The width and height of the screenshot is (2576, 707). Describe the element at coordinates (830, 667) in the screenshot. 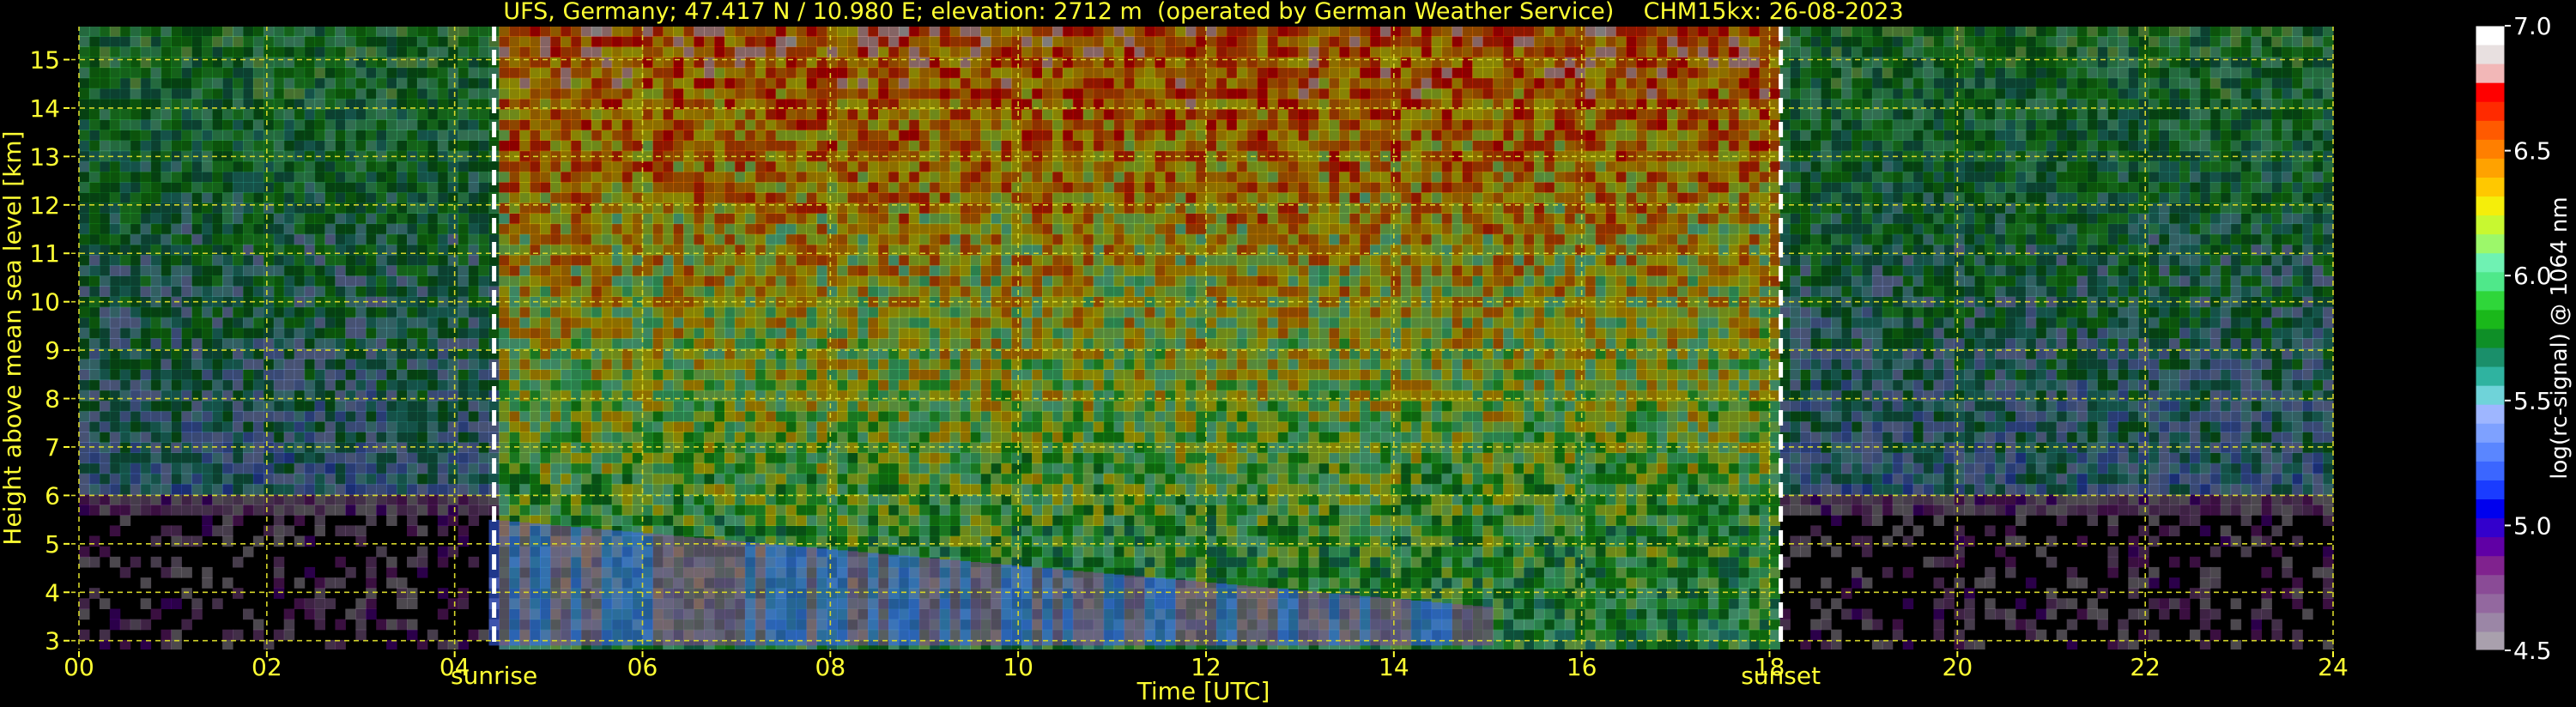

I see `x-tick-label: 08` at that location.